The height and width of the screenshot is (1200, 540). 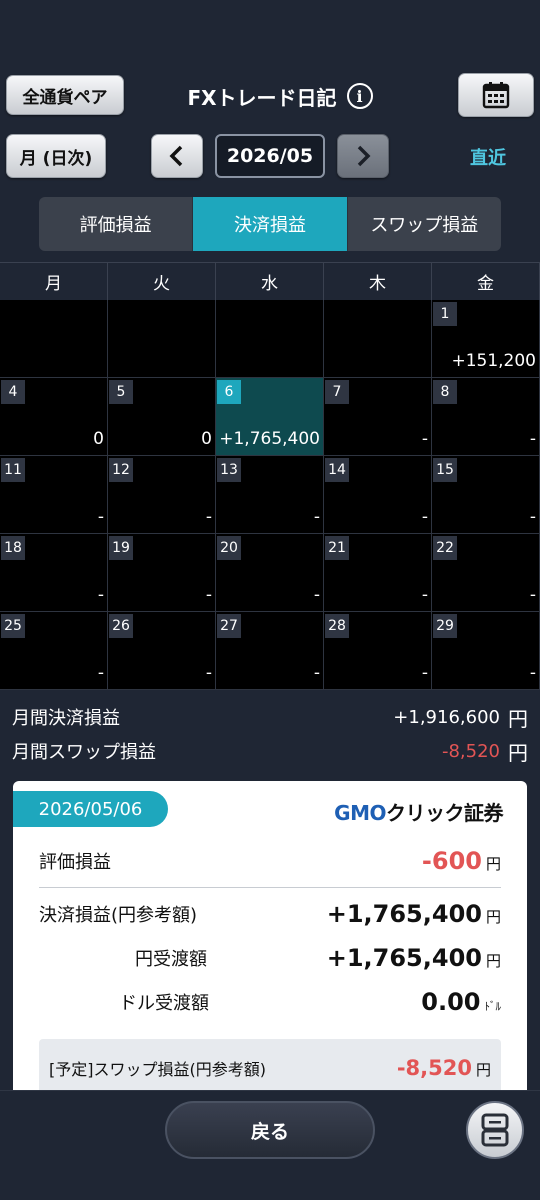 I want to click on chevron-right-icon, so click(x=364, y=156).